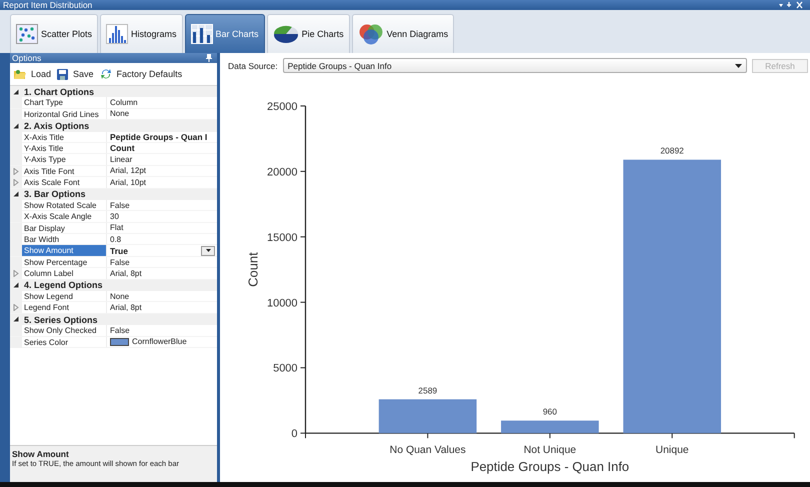 The image size is (810, 487). I want to click on refresh-icon, so click(106, 74).